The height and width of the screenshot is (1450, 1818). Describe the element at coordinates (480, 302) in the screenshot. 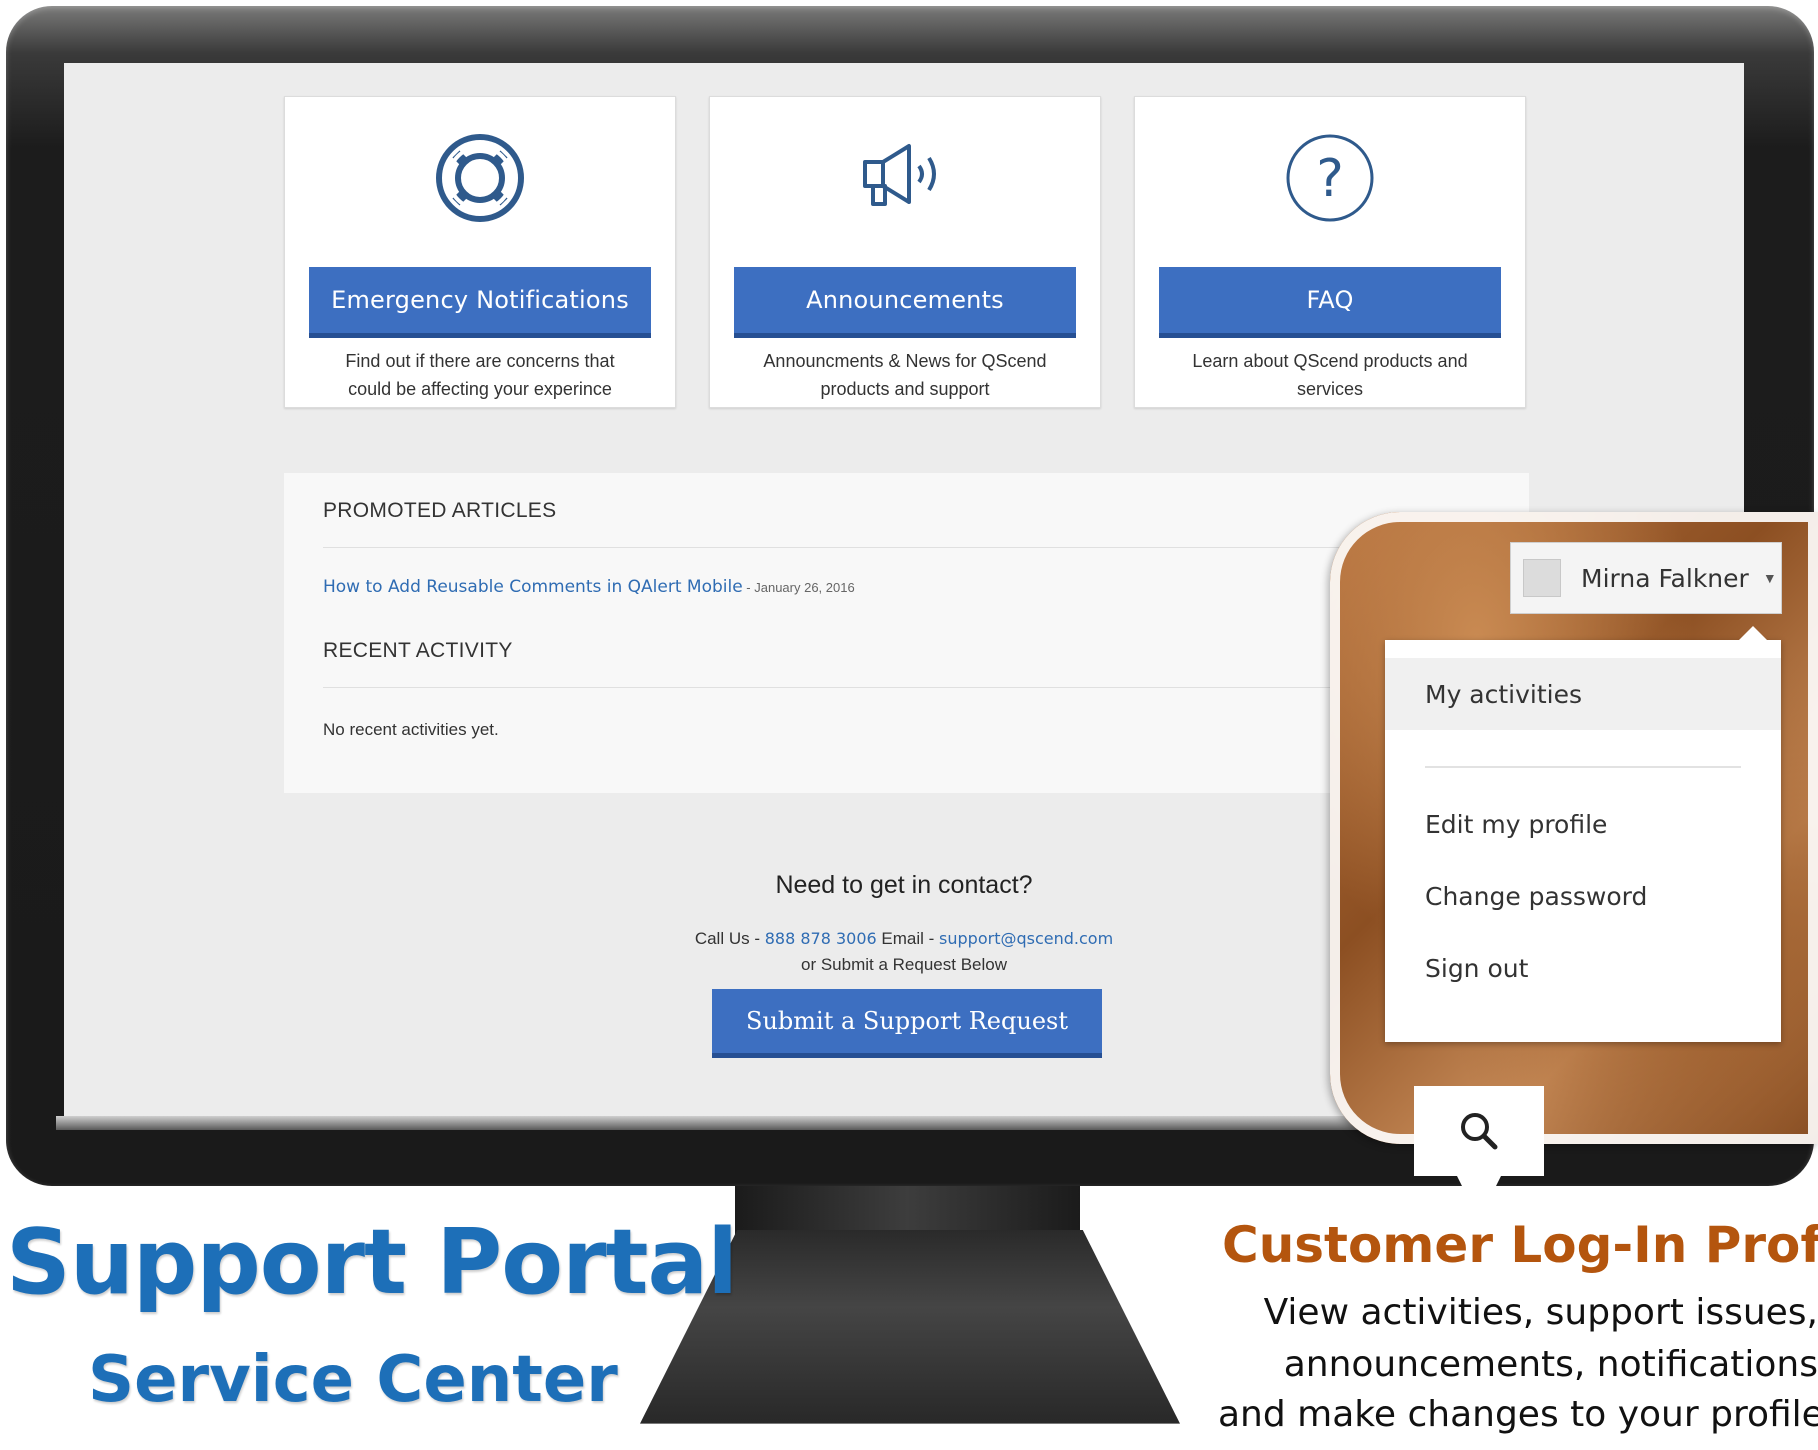

I see `emergency-notifications-button: Emergency Notifications` at that location.